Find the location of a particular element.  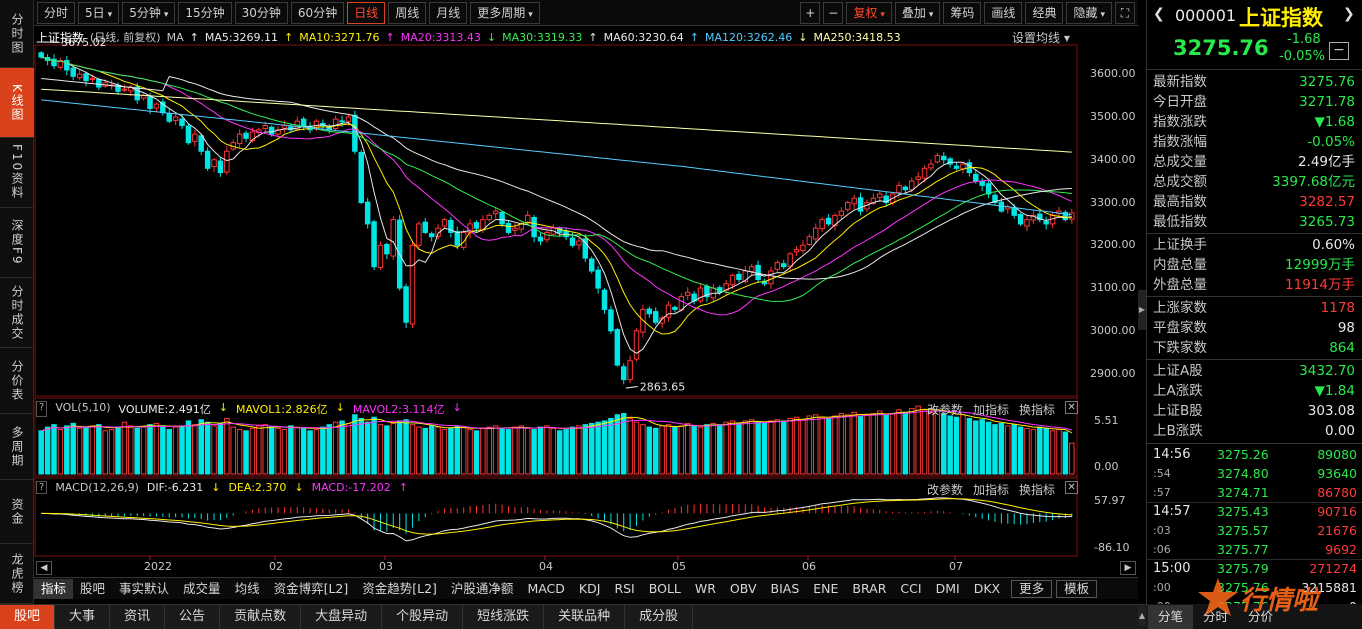

indicator-11: BOLL is located at coordinates (665, 589).